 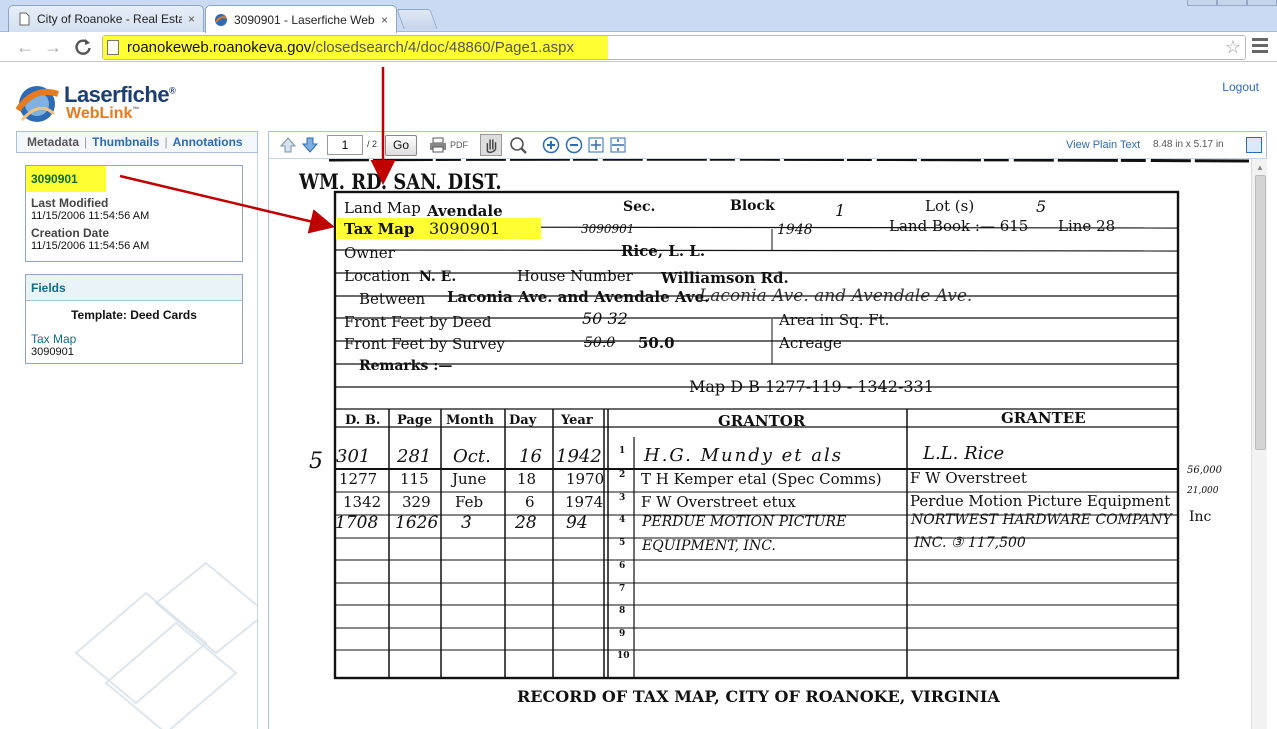 I want to click on print-icon, so click(x=438, y=145).